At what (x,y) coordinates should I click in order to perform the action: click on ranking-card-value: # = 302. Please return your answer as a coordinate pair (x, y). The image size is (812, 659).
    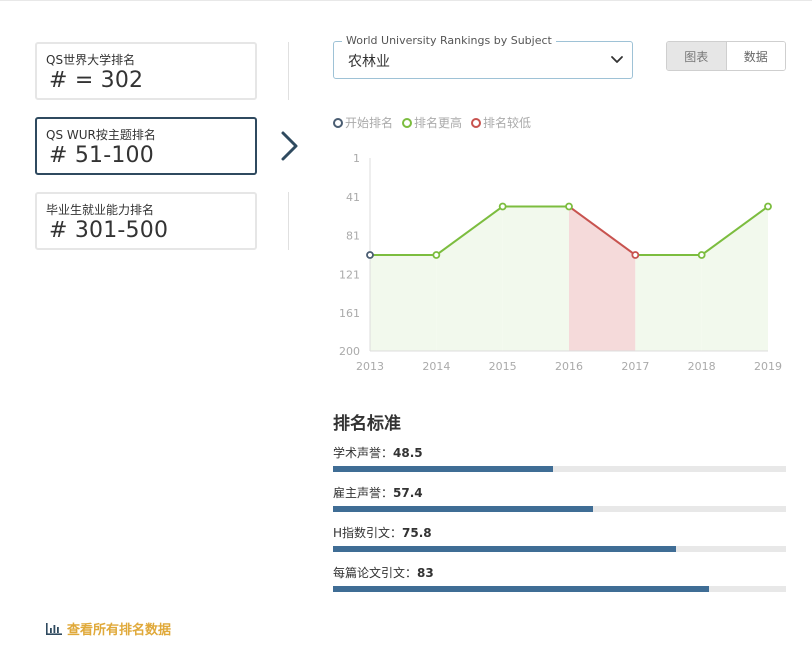
    Looking at the image, I should click on (96, 80).